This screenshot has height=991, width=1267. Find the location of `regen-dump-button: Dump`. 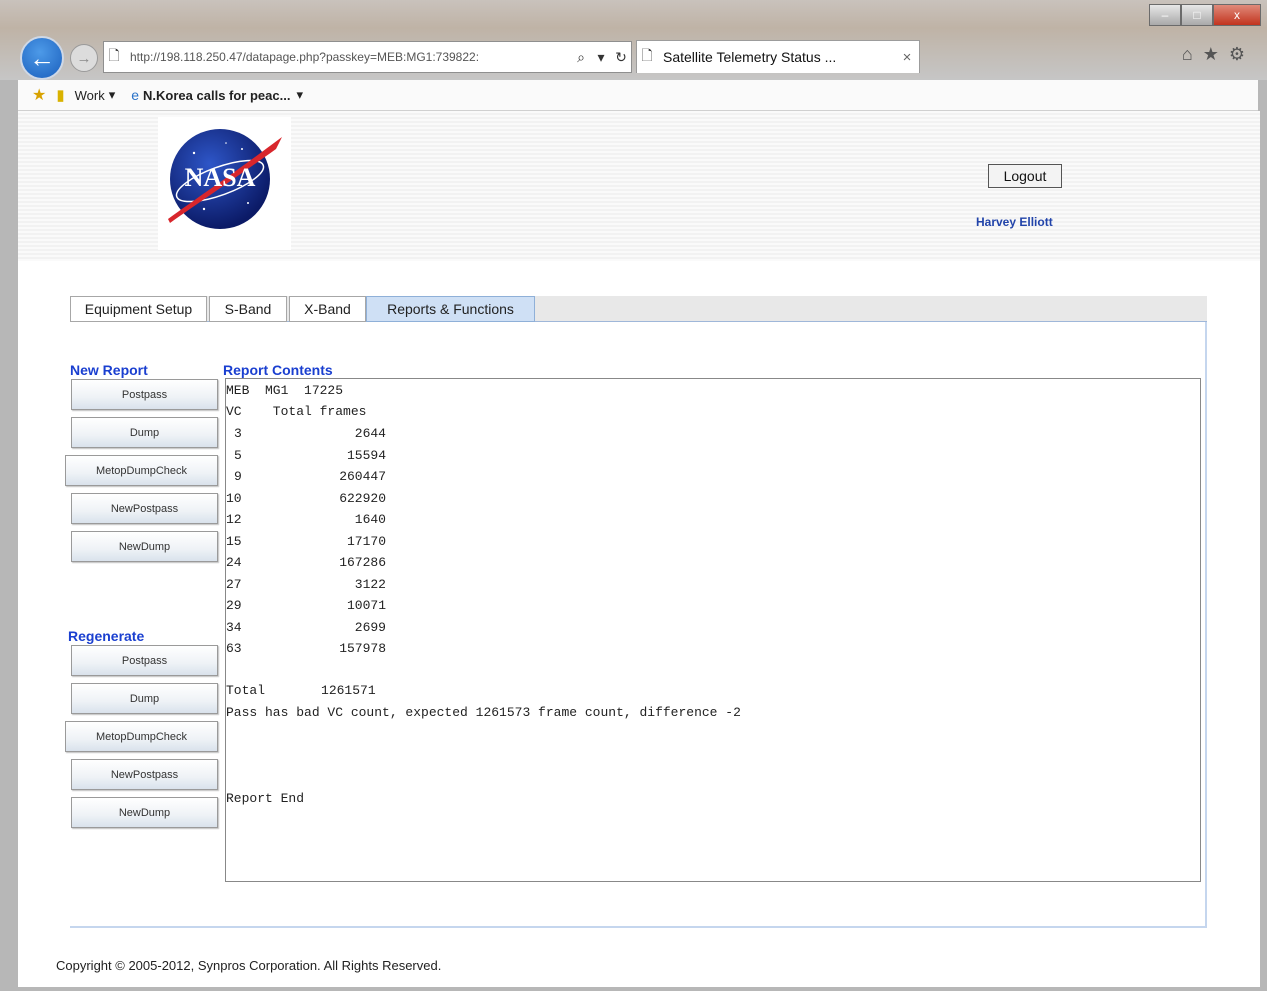

regen-dump-button: Dump is located at coordinates (144, 698).